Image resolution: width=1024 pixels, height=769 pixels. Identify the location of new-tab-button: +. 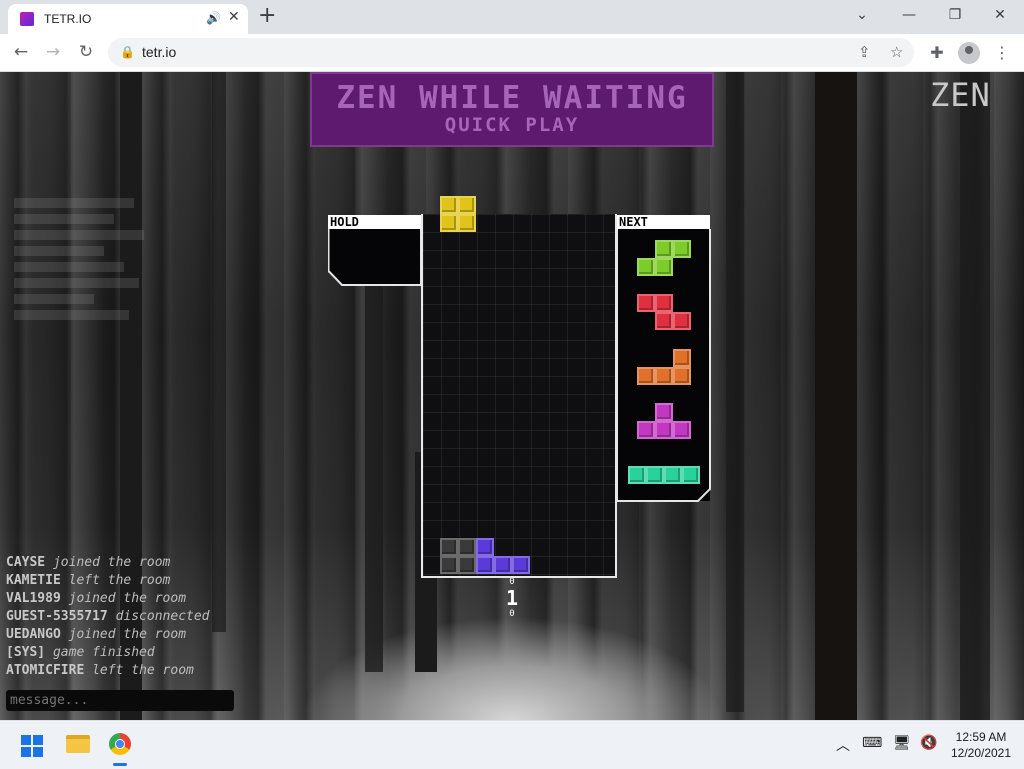
(267, 16).